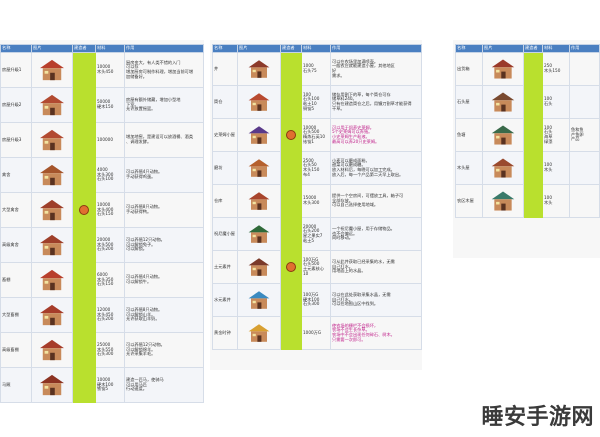  I want to click on cell-material: 20000 木头500 石头200, so click(110, 245).